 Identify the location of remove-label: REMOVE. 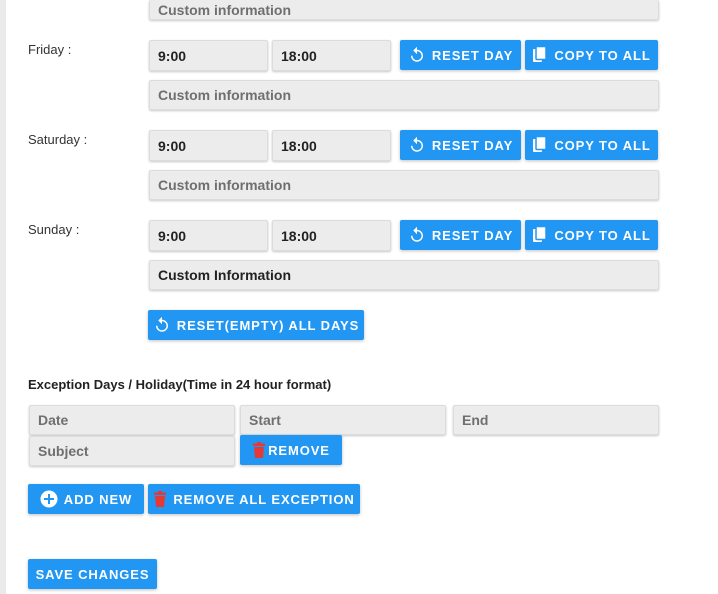
(299, 450).